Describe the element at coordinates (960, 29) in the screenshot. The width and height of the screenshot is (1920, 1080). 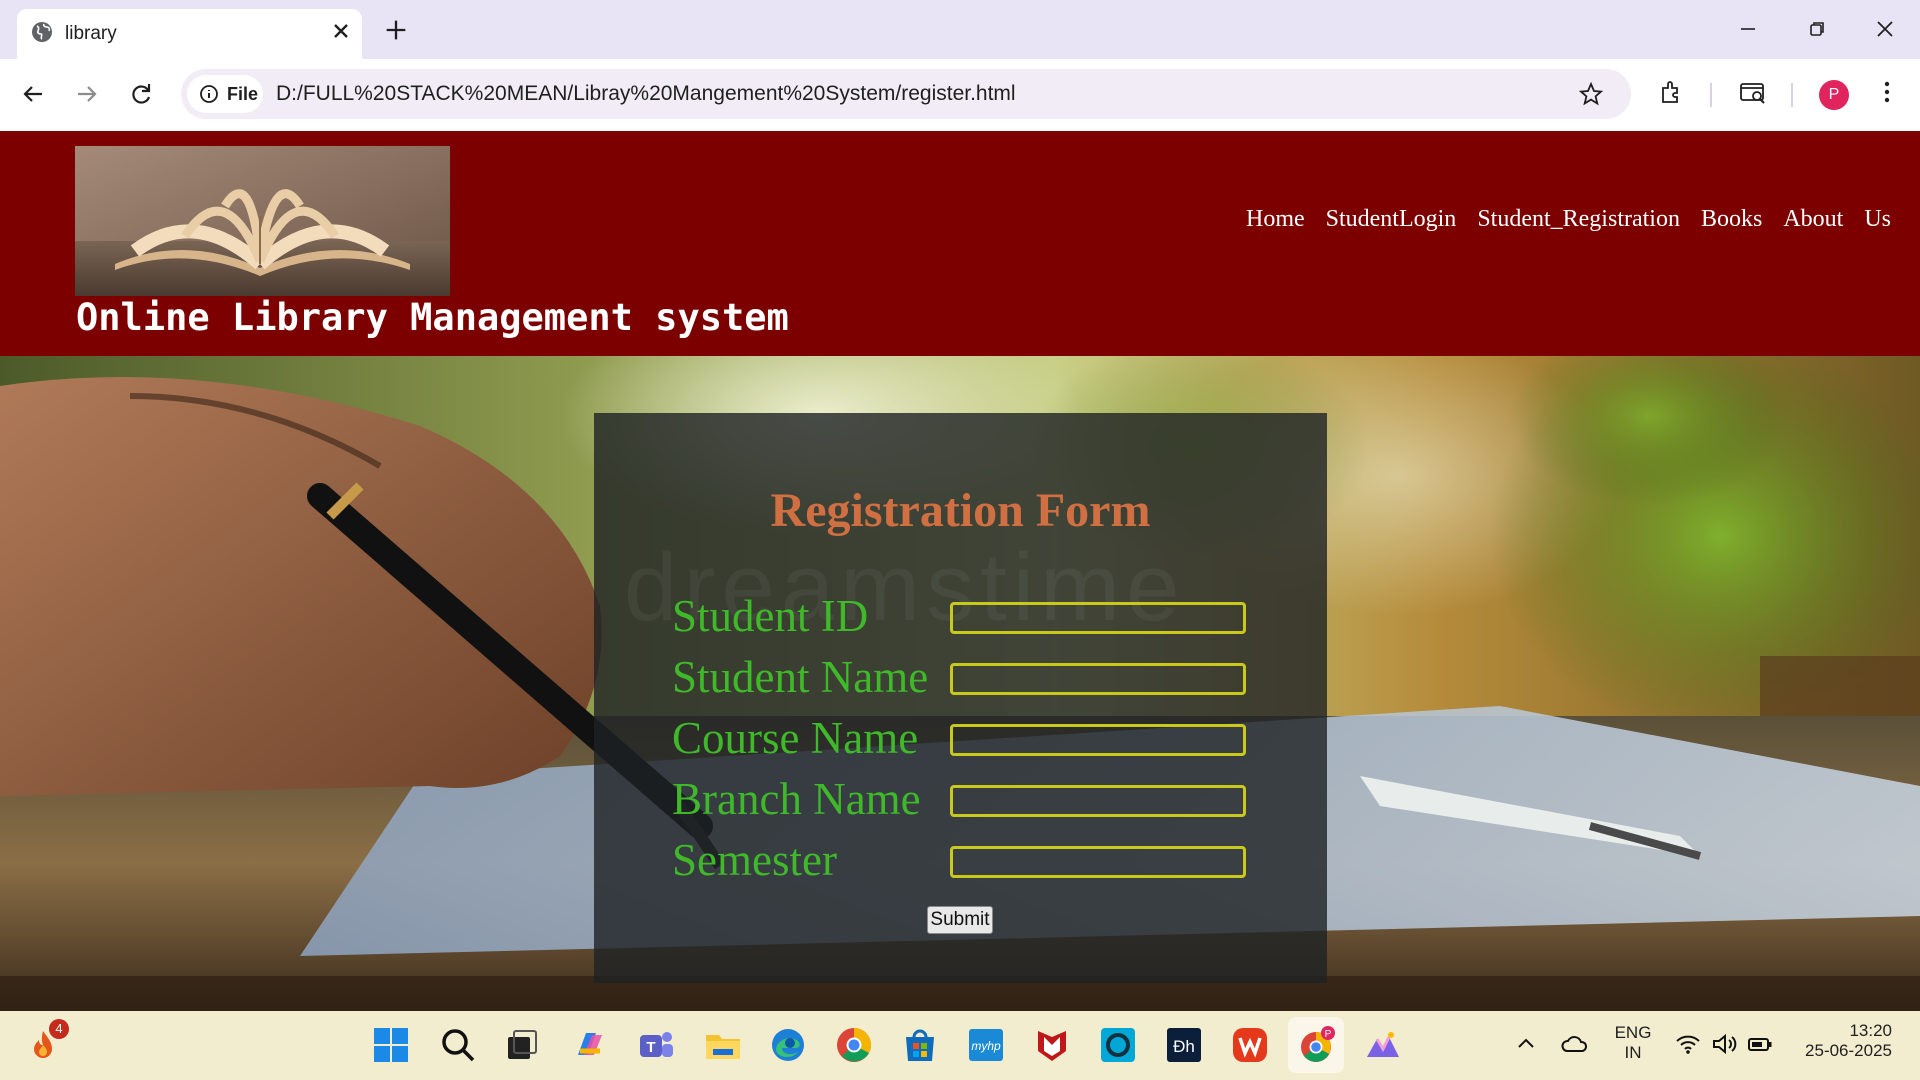
I see `browser-tab-bar: library` at that location.